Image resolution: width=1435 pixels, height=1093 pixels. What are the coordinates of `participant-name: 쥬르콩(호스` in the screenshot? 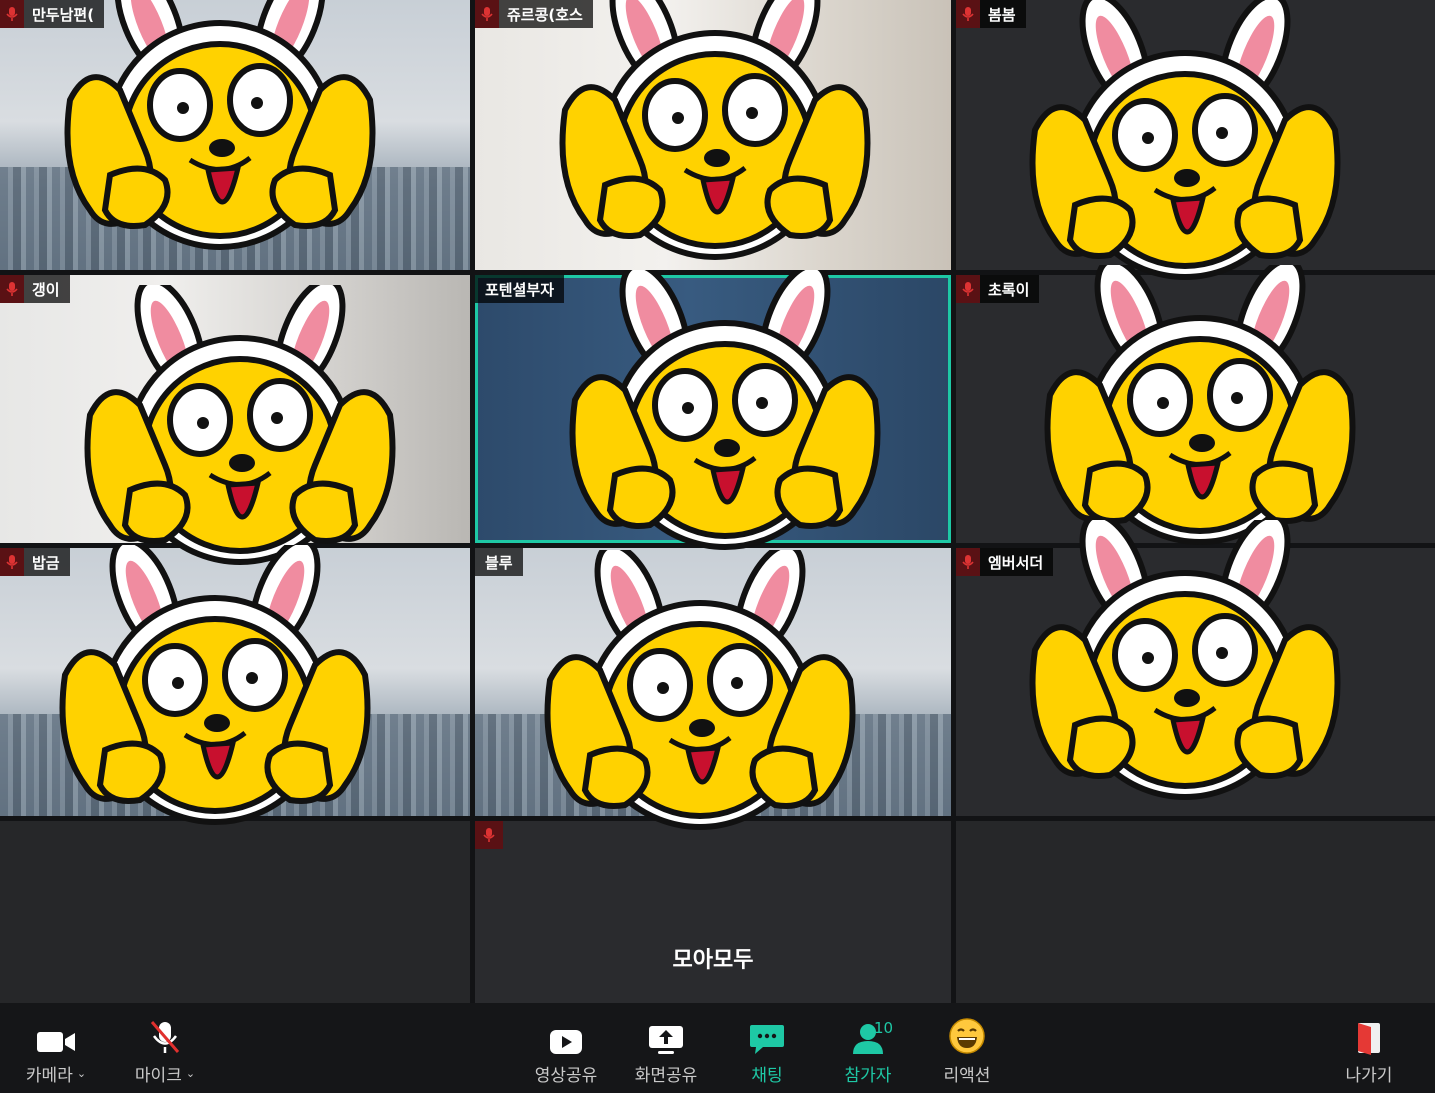 It's located at (545, 14).